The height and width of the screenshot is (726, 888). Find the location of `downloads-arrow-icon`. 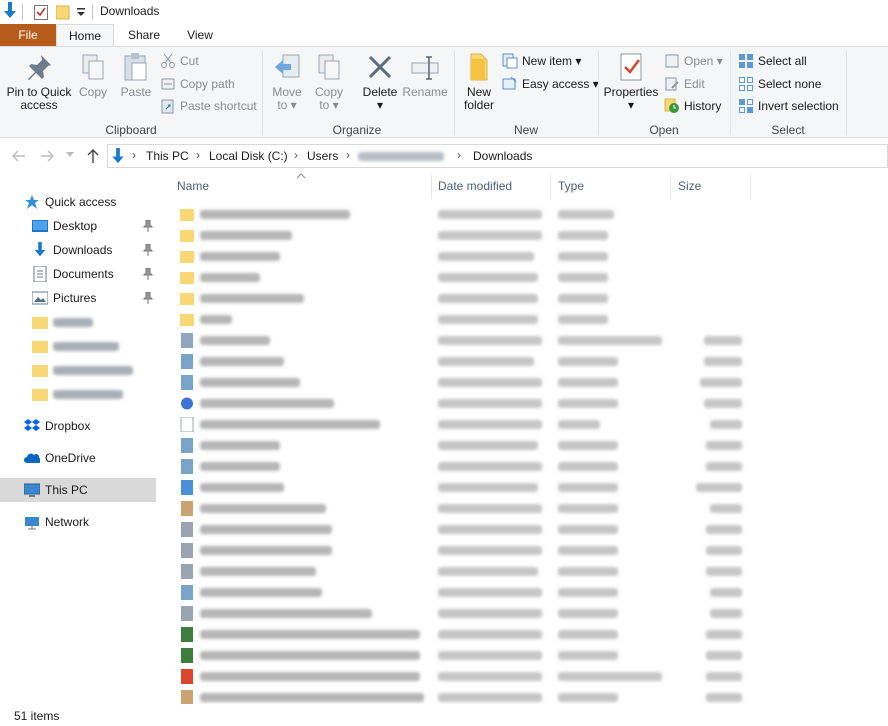

downloads-arrow-icon is located at coordinates (10, 11).